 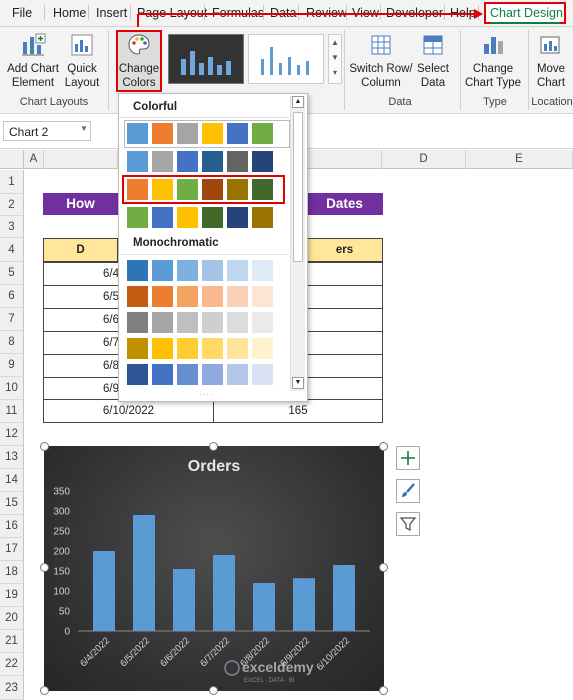 I want to click on row-header: 16, so click(x=12, y=526).